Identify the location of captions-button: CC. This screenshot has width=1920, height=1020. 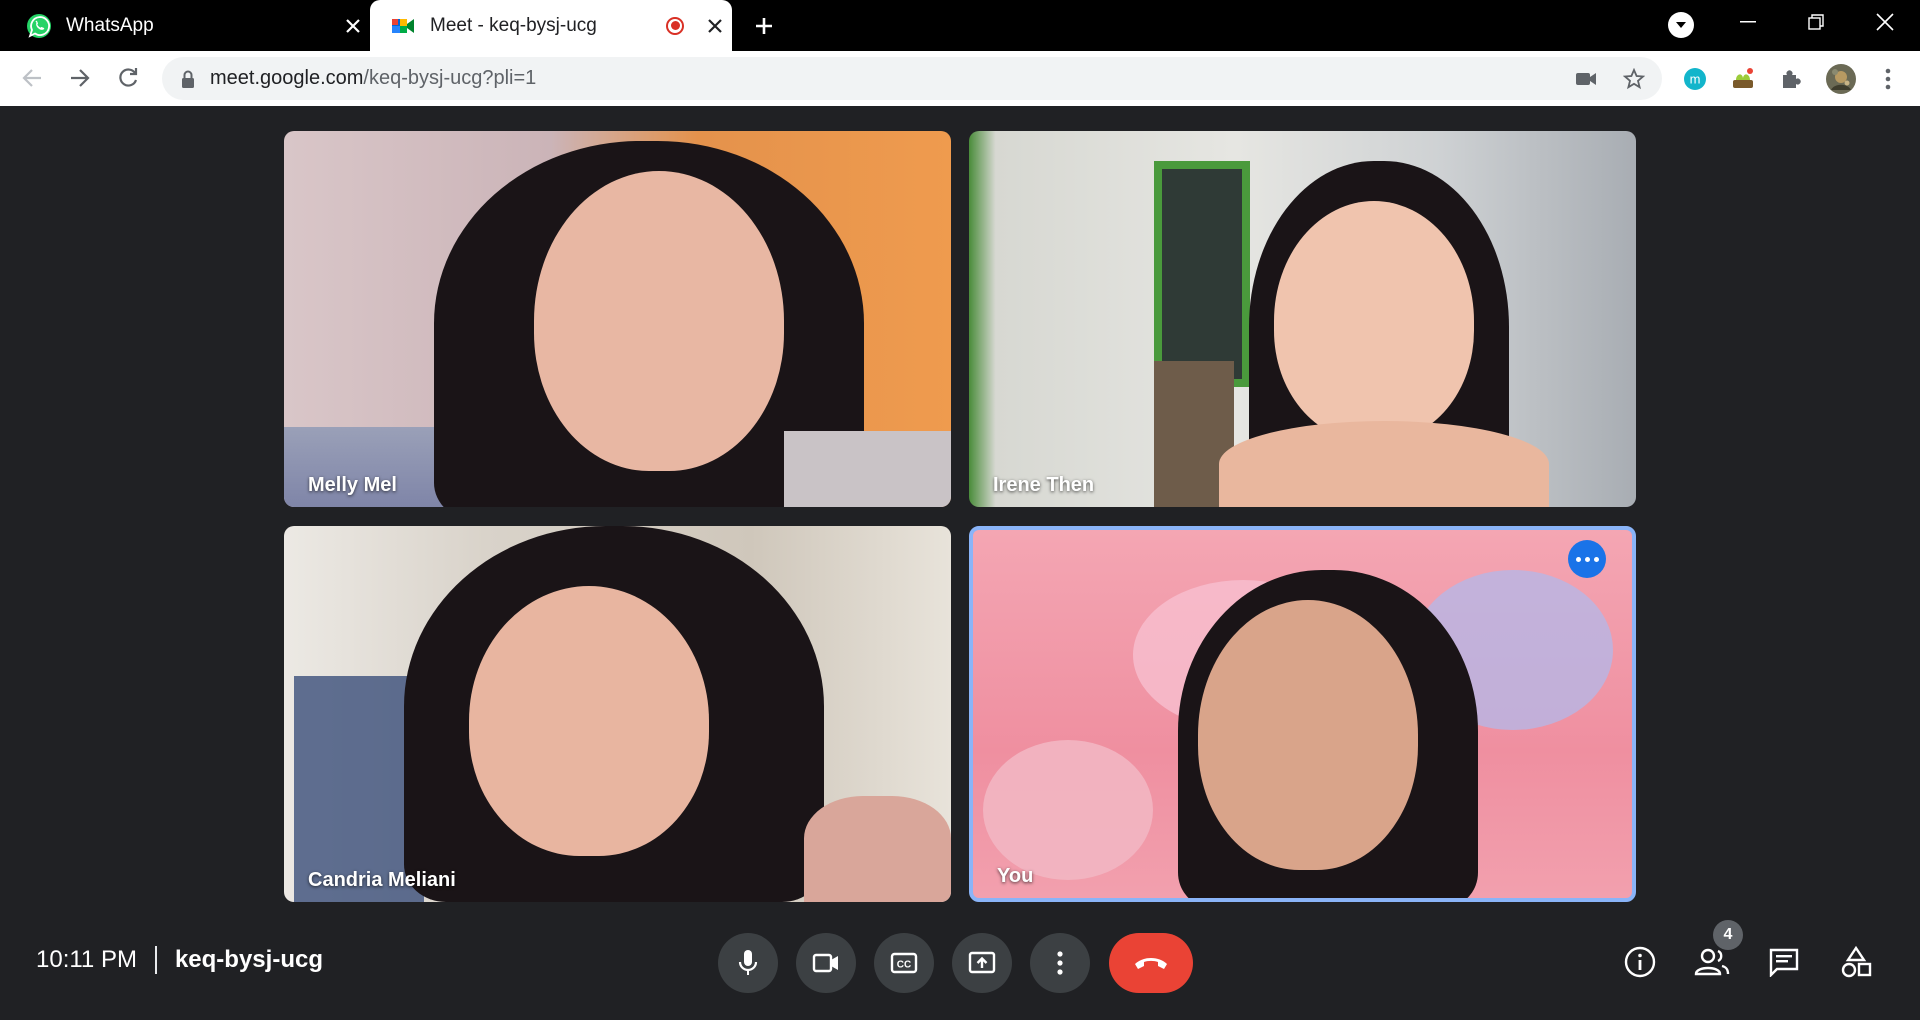
(904, 963).